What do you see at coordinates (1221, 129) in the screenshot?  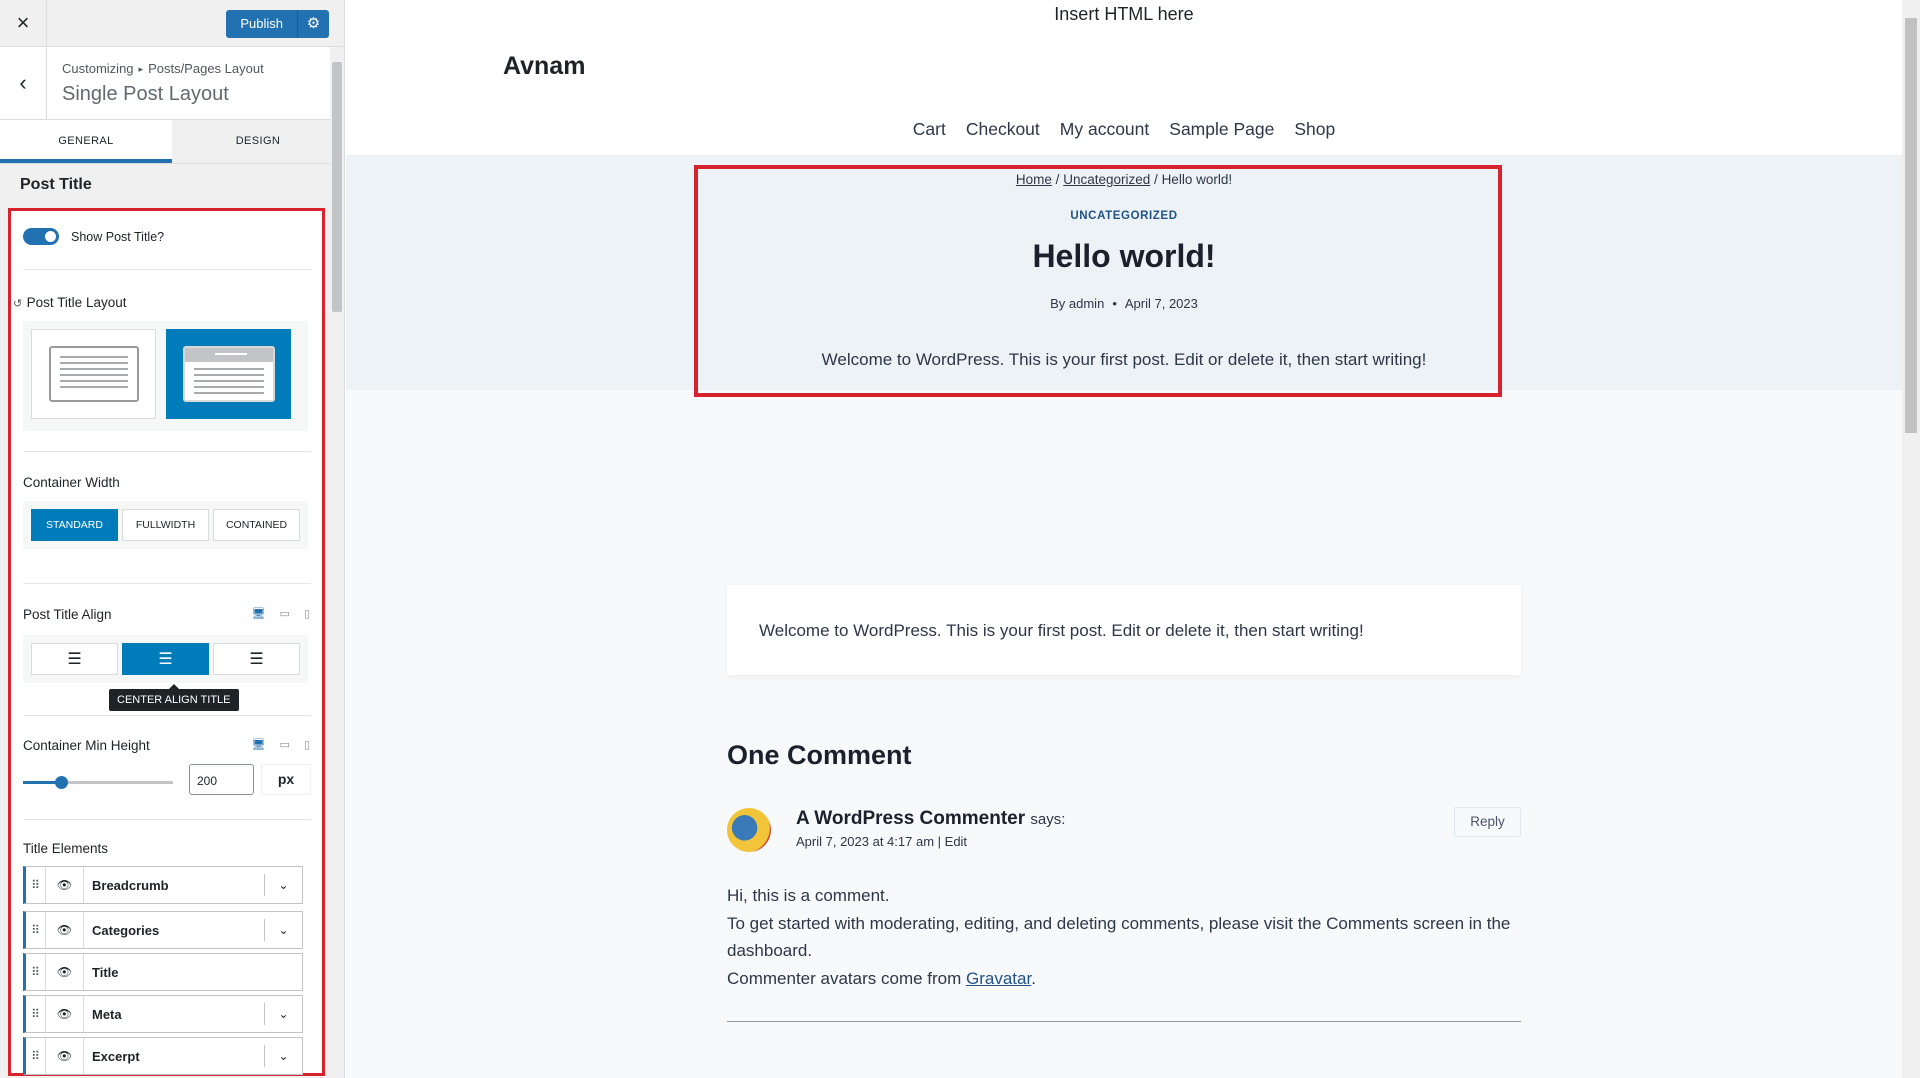 I see `nav-item-sample-page: Sample Page` at bounding box center [1221, 129].